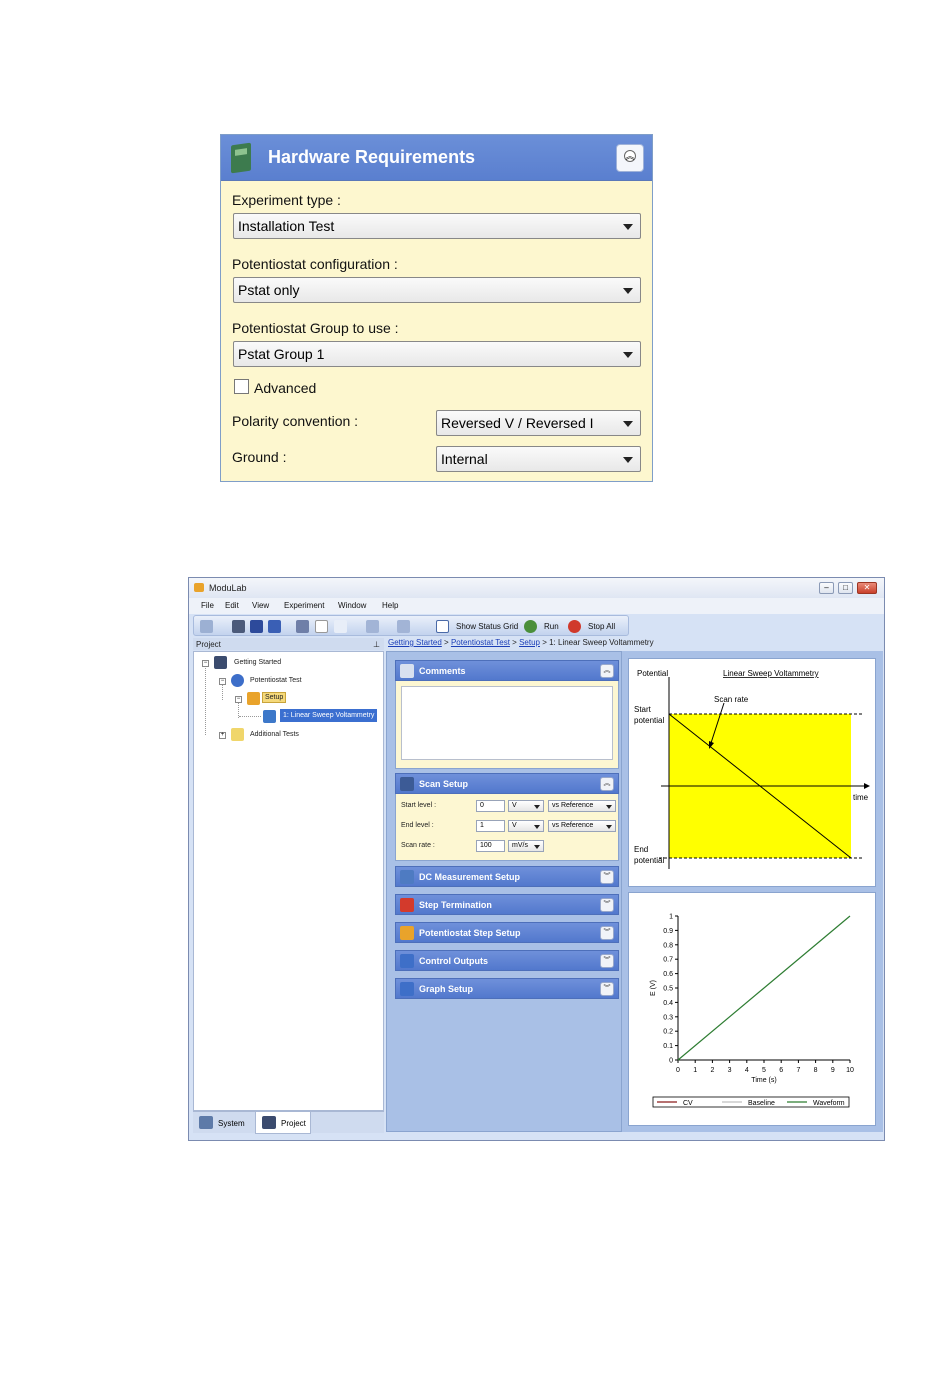 This screenshot has width=950, height=1386. Describe the element at coordinates (372, 626) in the screenshot. I see `undo-icon` at that location.